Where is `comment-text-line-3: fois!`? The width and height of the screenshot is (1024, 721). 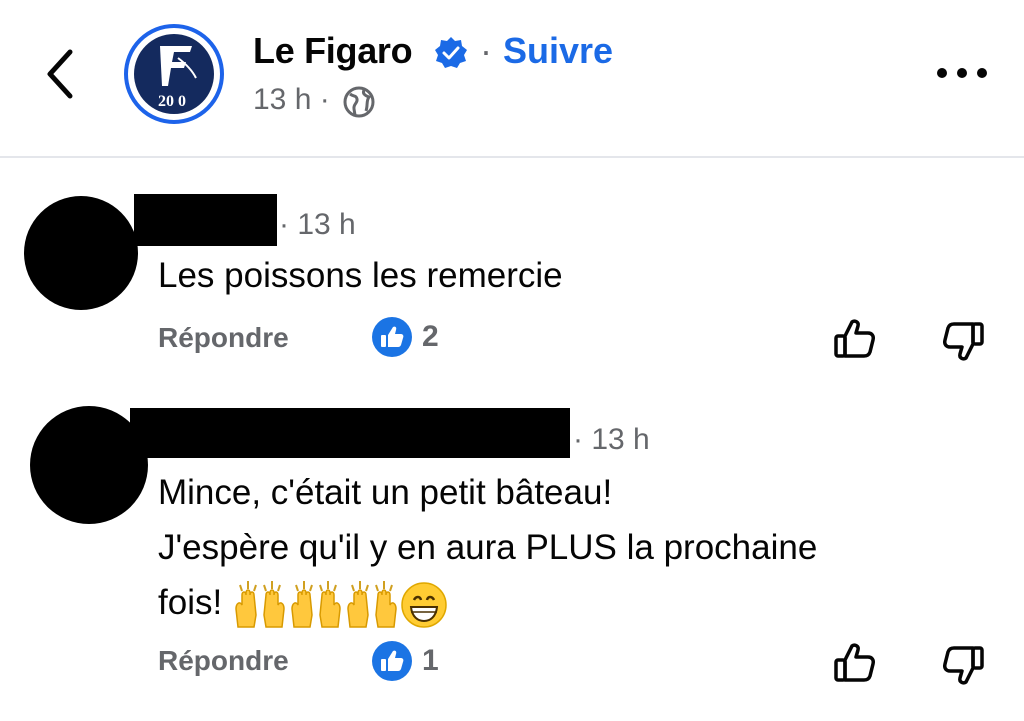 comment-text-line-3: fois! is located at coordinates (303, 603).